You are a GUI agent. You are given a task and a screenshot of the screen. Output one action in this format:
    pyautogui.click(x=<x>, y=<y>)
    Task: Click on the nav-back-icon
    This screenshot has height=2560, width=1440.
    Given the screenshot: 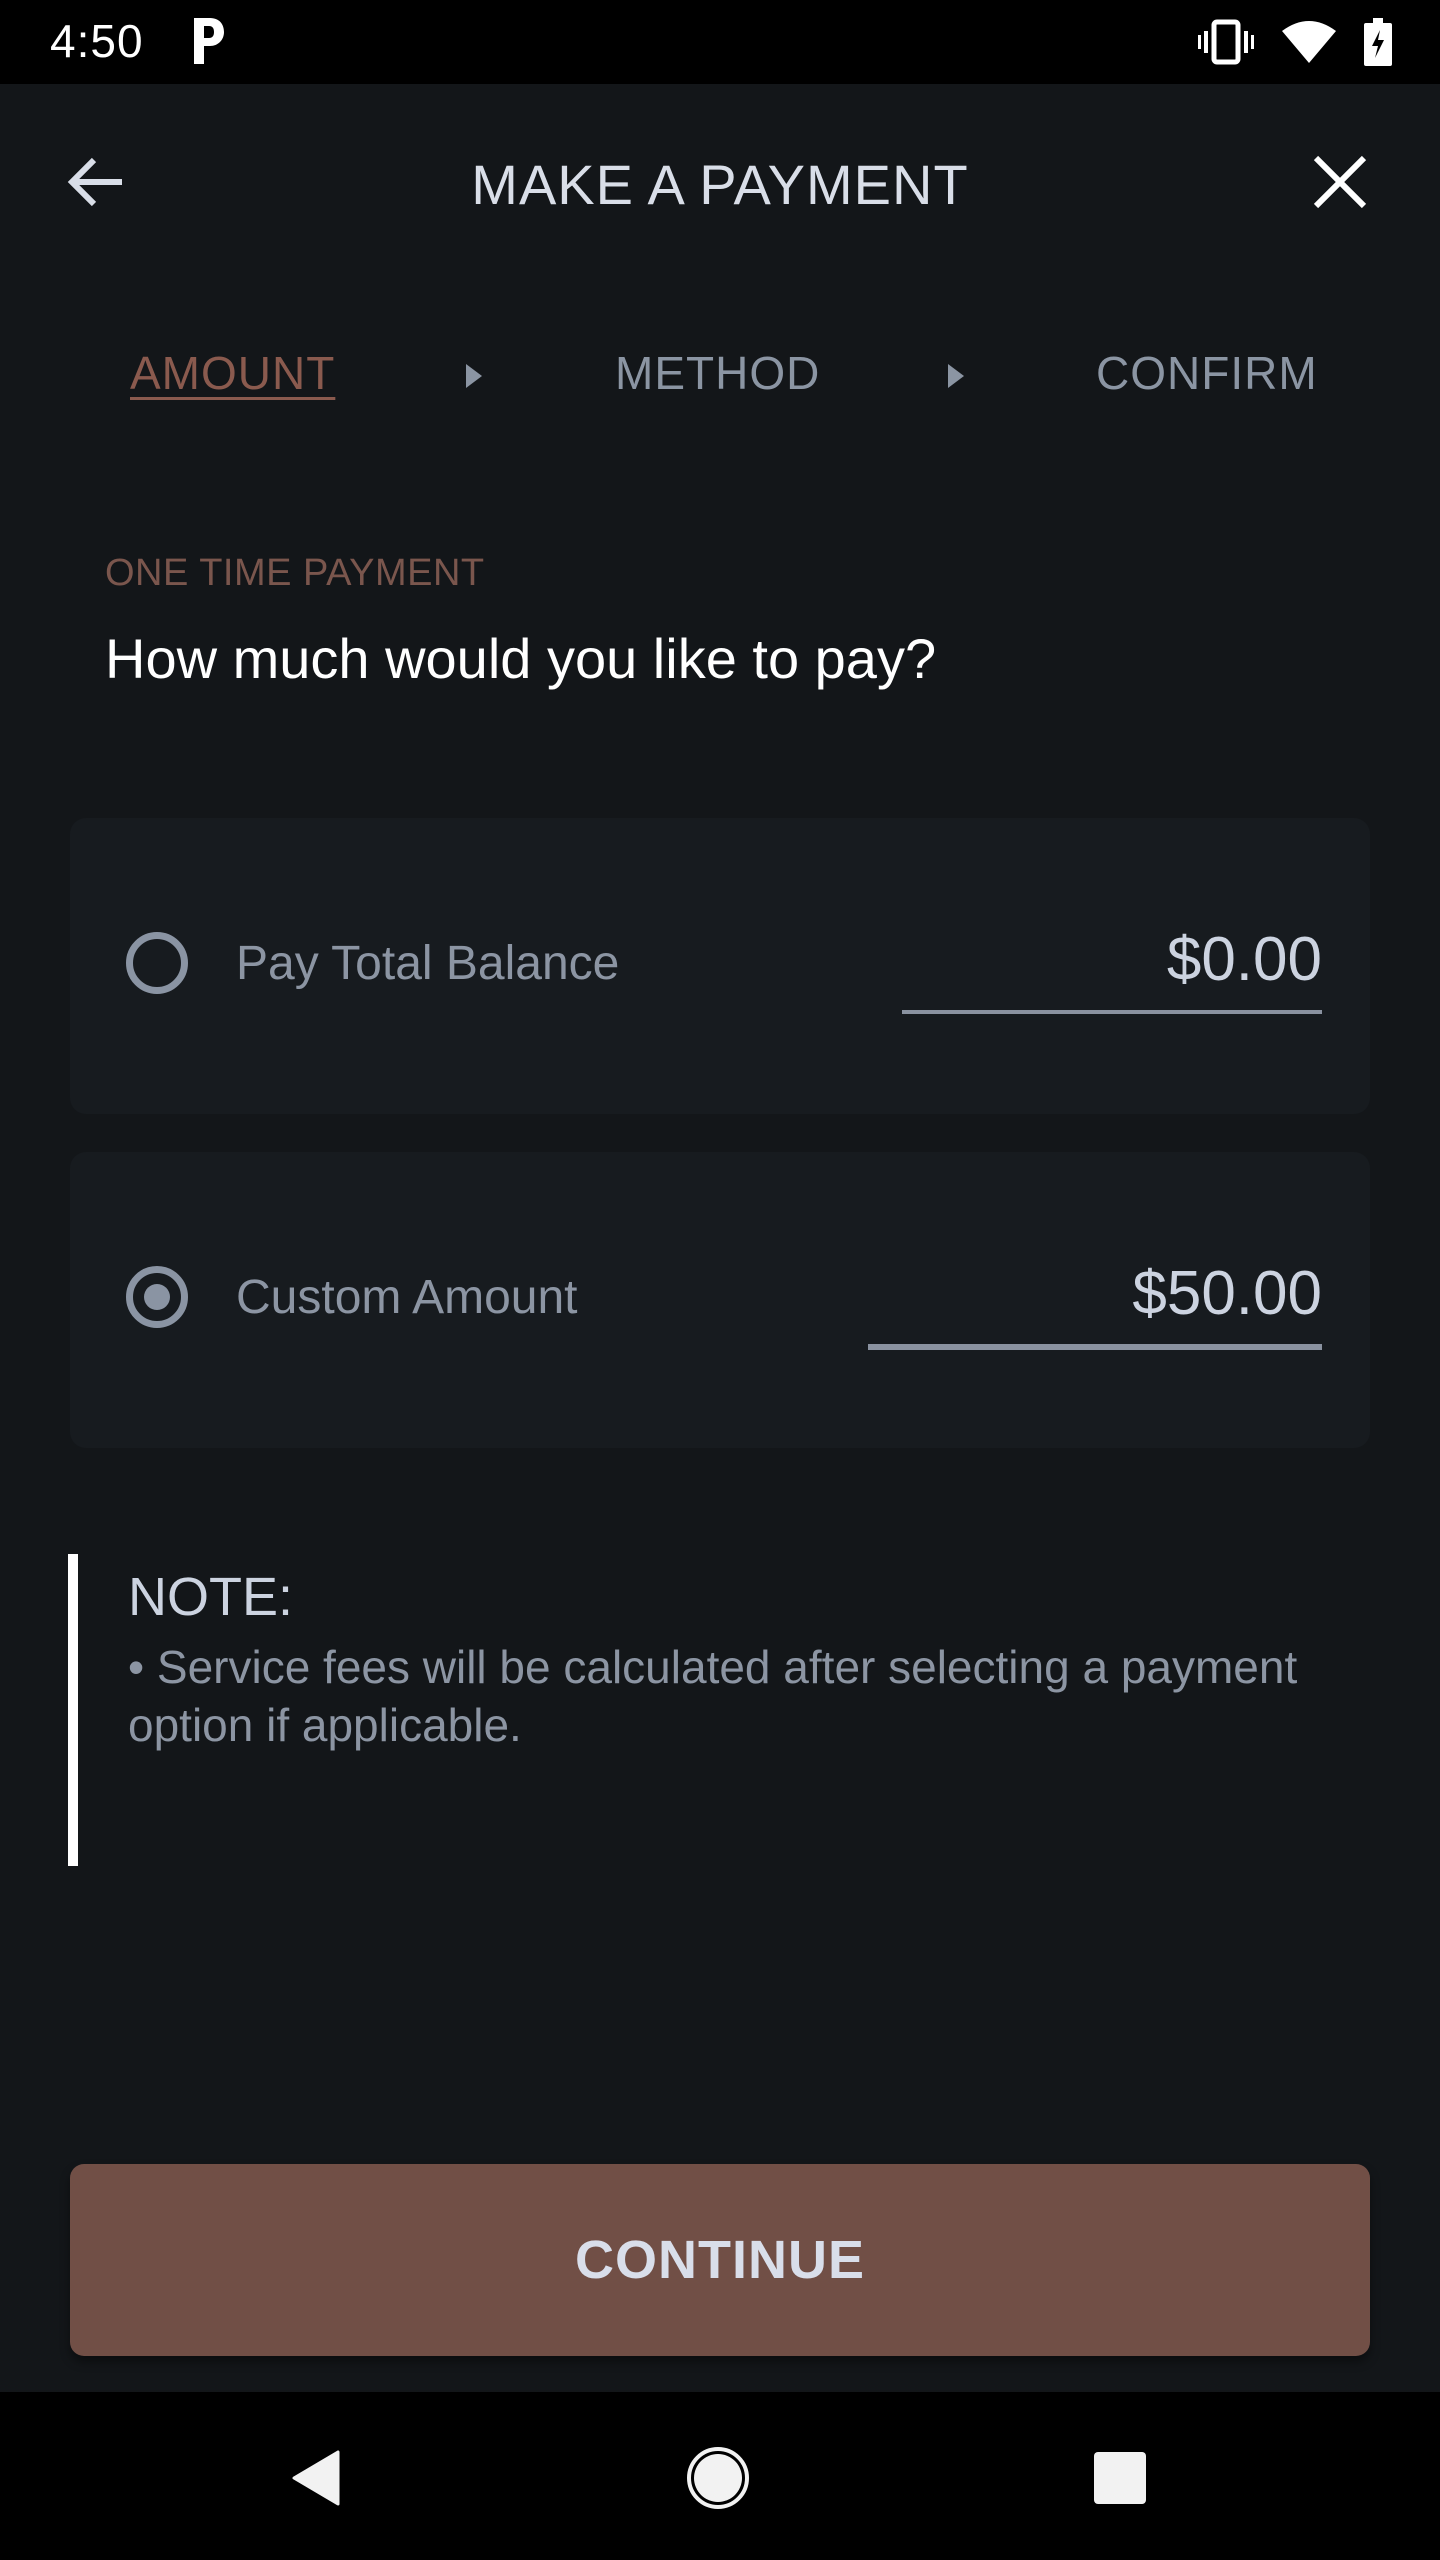 What is the action you would take?
    pyautogui.click(x=316, y=2478)
    